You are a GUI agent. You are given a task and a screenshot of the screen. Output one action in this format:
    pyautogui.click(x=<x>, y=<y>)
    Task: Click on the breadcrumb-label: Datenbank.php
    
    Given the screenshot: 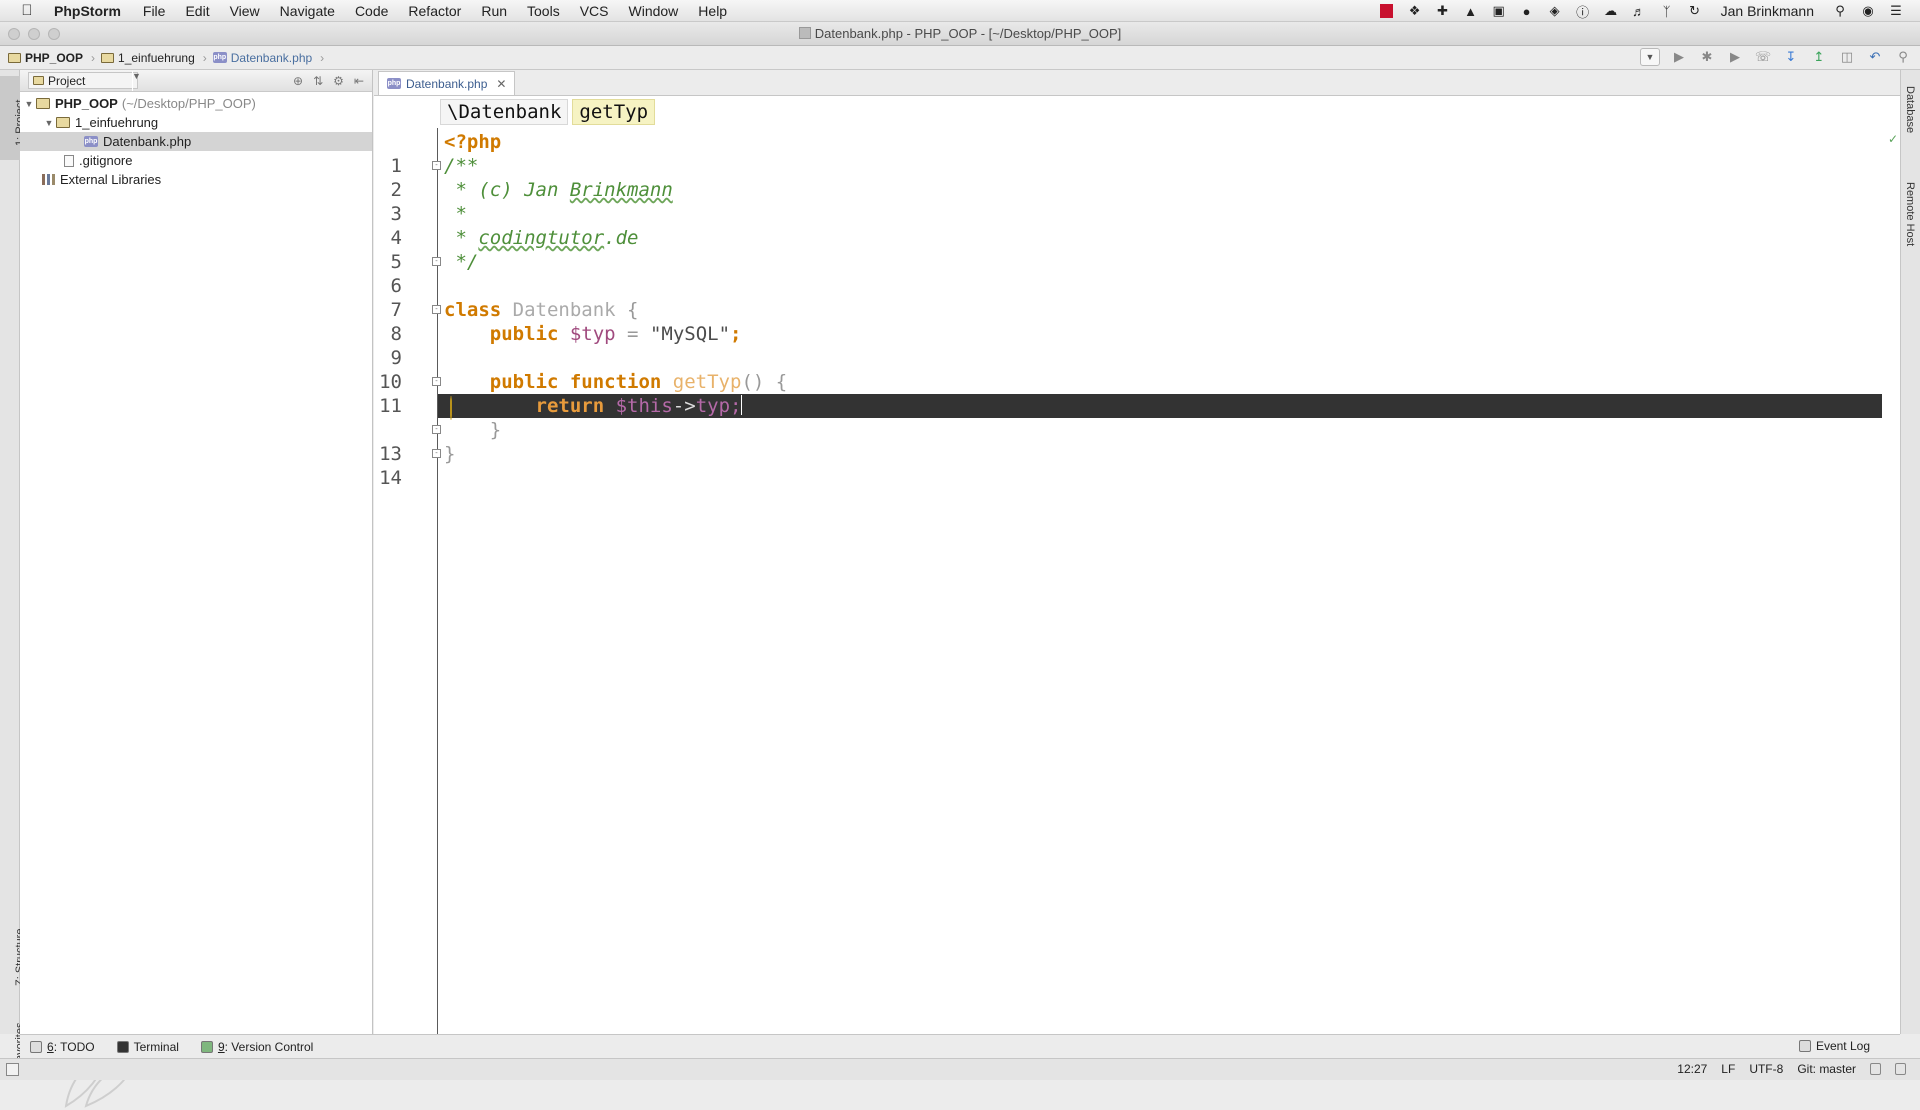 What is the action you would take?
    pyautogui.click(x=271, y=57)
    